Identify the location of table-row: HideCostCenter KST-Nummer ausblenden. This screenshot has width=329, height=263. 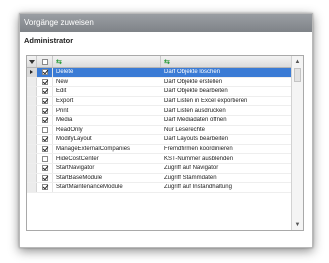
(165, 159).